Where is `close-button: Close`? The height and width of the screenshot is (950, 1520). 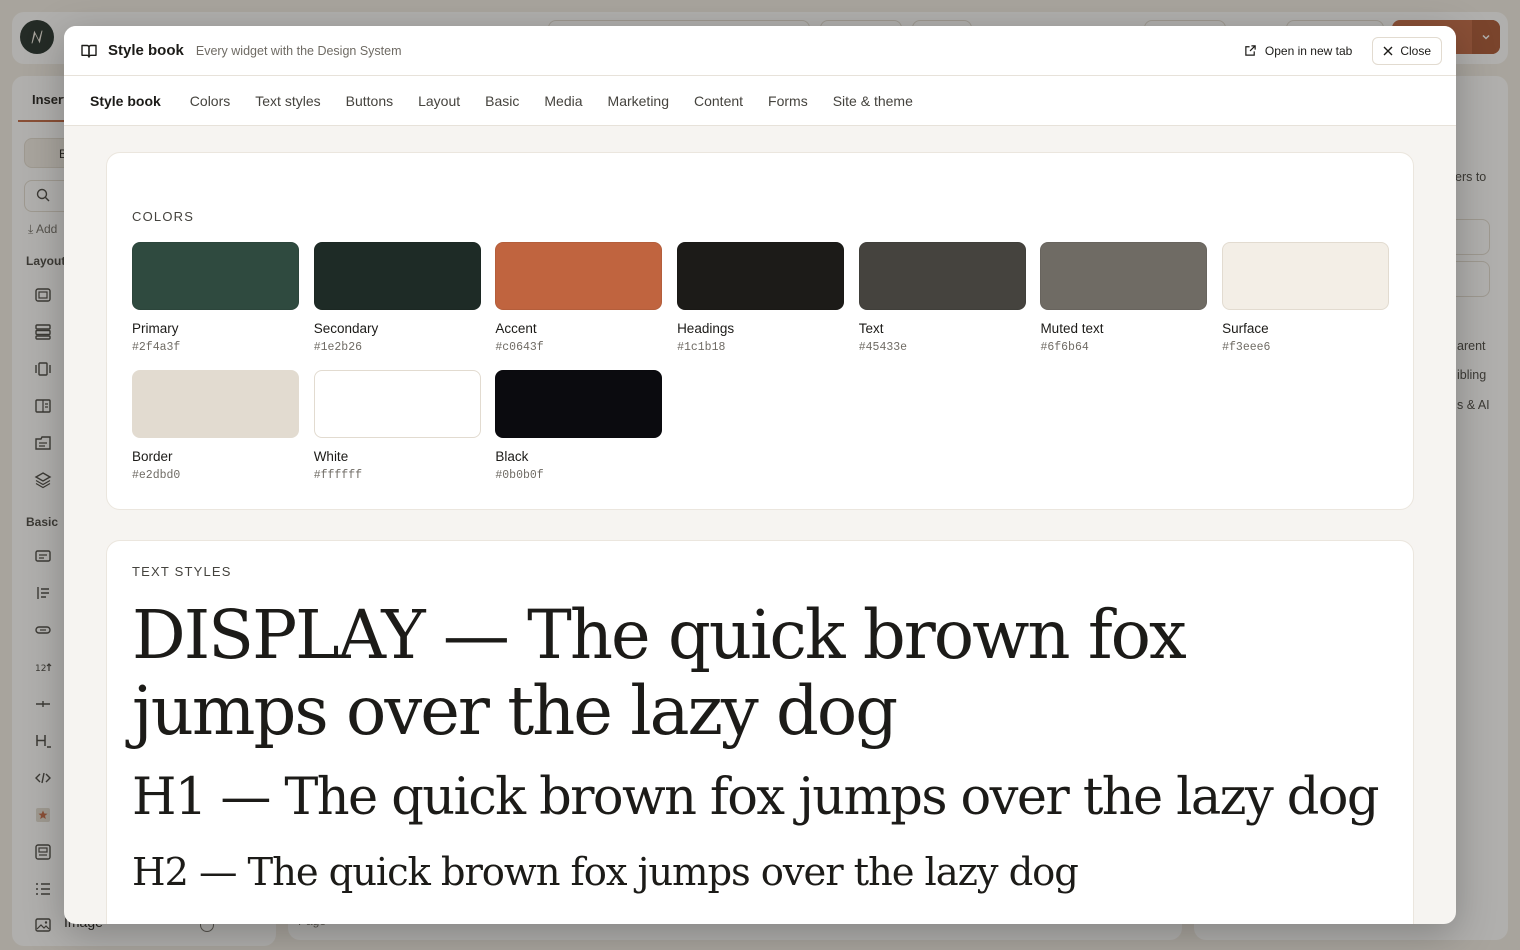 close-button: Close is located at coordinates (1407, 50).